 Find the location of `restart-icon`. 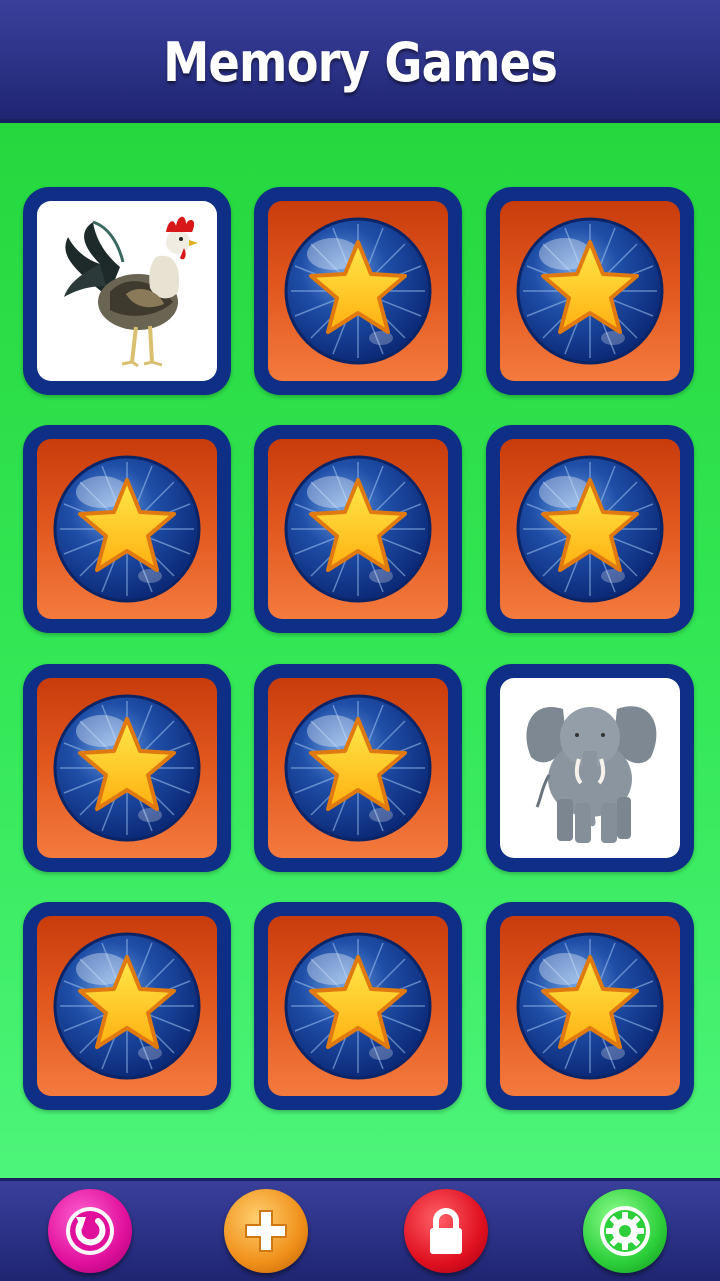

restart-icon is located at coordinates (90, 1231).